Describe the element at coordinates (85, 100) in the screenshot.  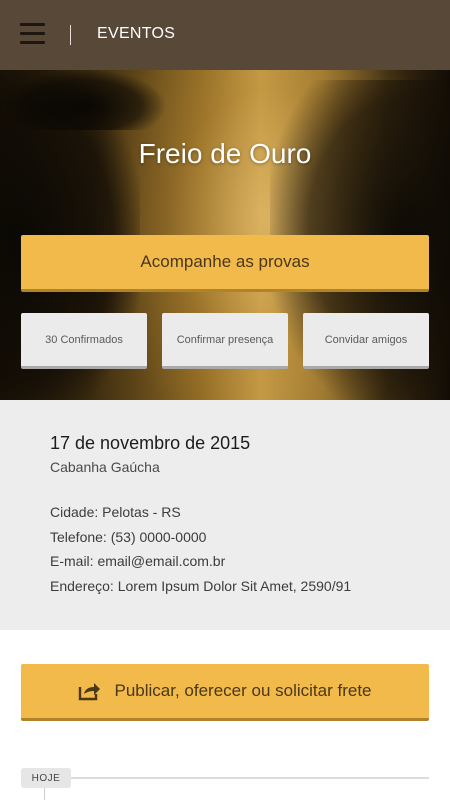
I see `hero-silhouette-hat` at that location.